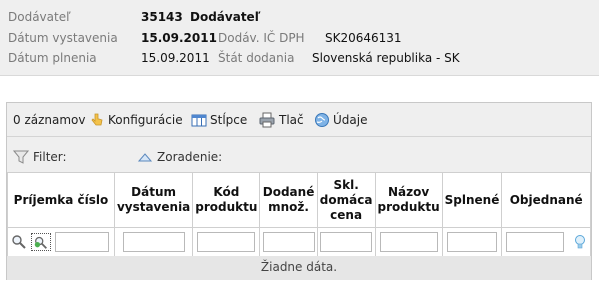 The width and height of the screenshot is (599, 292). What do you see at coordinates (386, 58) in the screenshot?
I see `country-value: Slovenská republika - SK` at bounding box center [386, 58].